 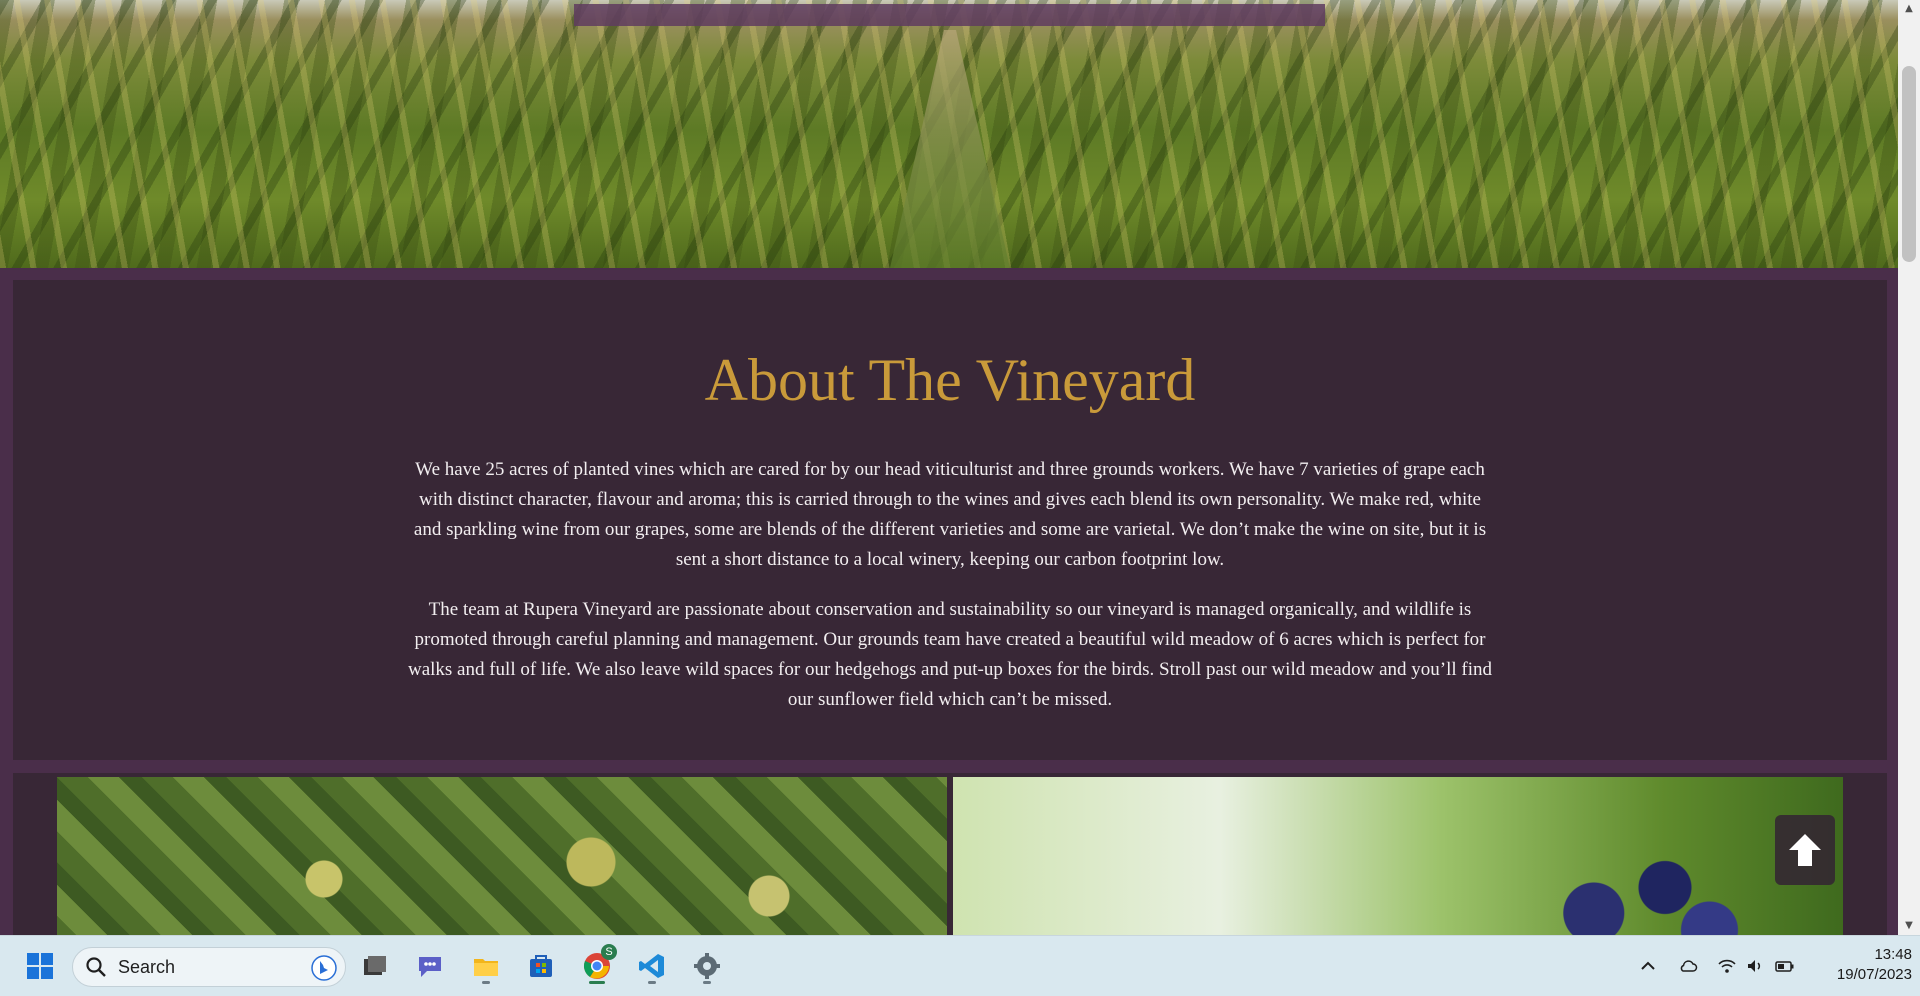 I want to click on scroll-thumb, so click(x=1909, y=164).